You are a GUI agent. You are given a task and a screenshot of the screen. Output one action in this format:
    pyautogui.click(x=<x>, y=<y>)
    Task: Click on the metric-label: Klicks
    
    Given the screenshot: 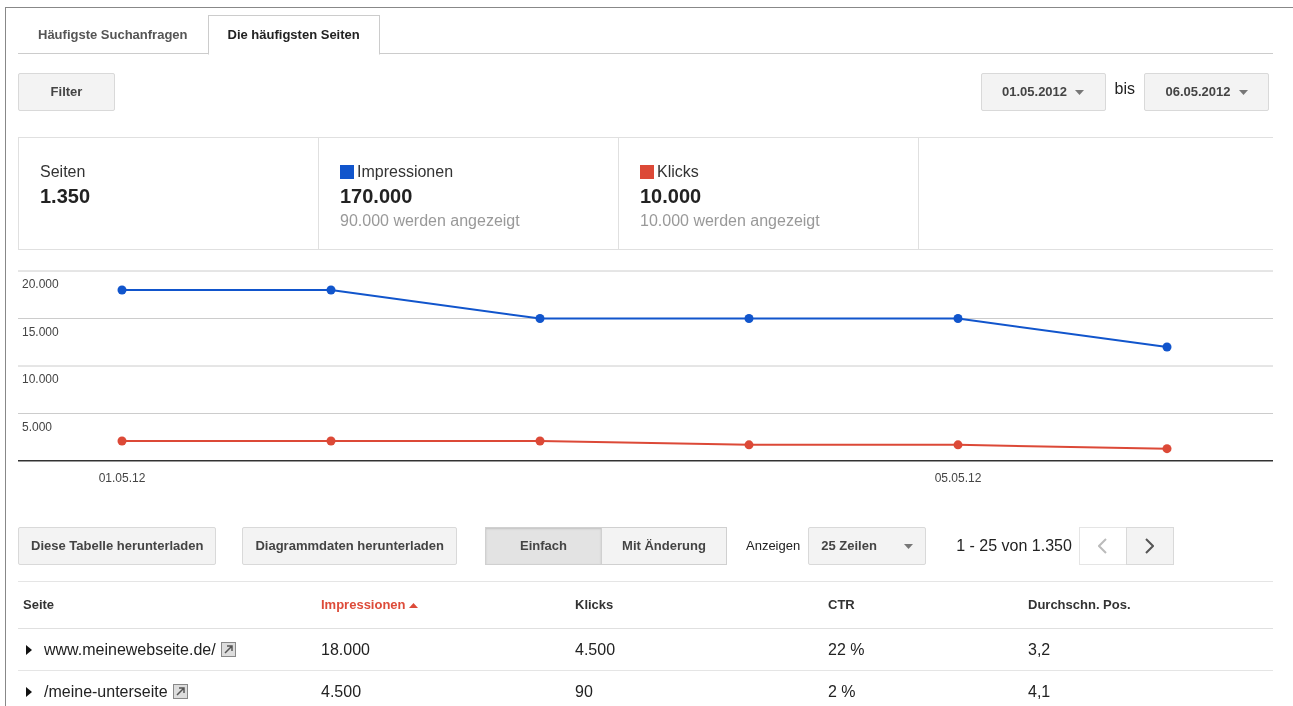 What is the action you would take?
    pyautogui.click(x=678, y=172)
    